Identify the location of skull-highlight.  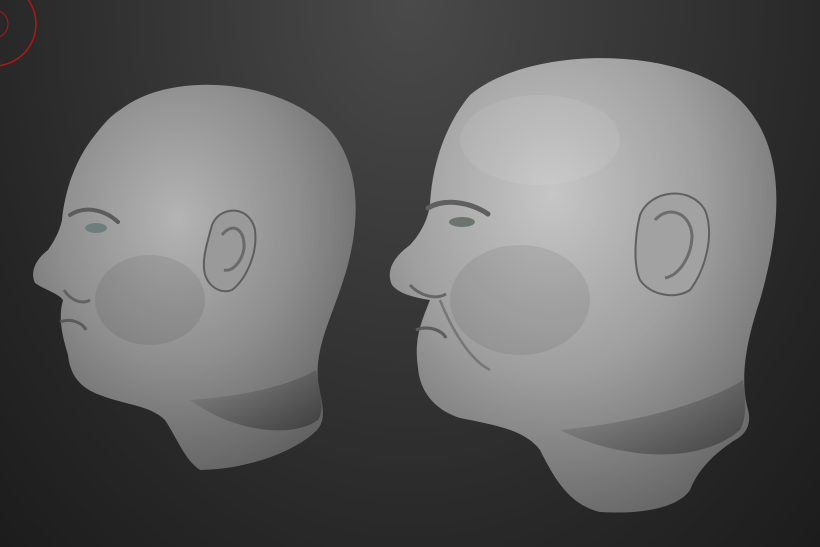
(540, 140).